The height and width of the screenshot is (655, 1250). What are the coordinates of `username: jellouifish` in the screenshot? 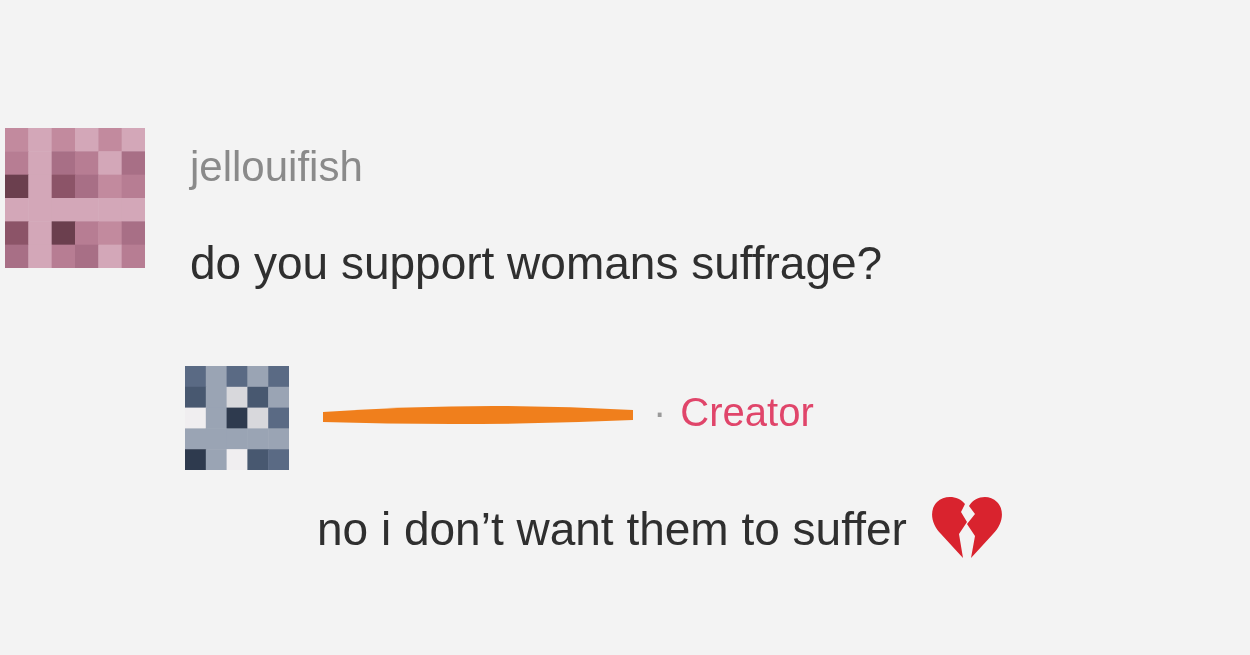 It's located at (536, 167).